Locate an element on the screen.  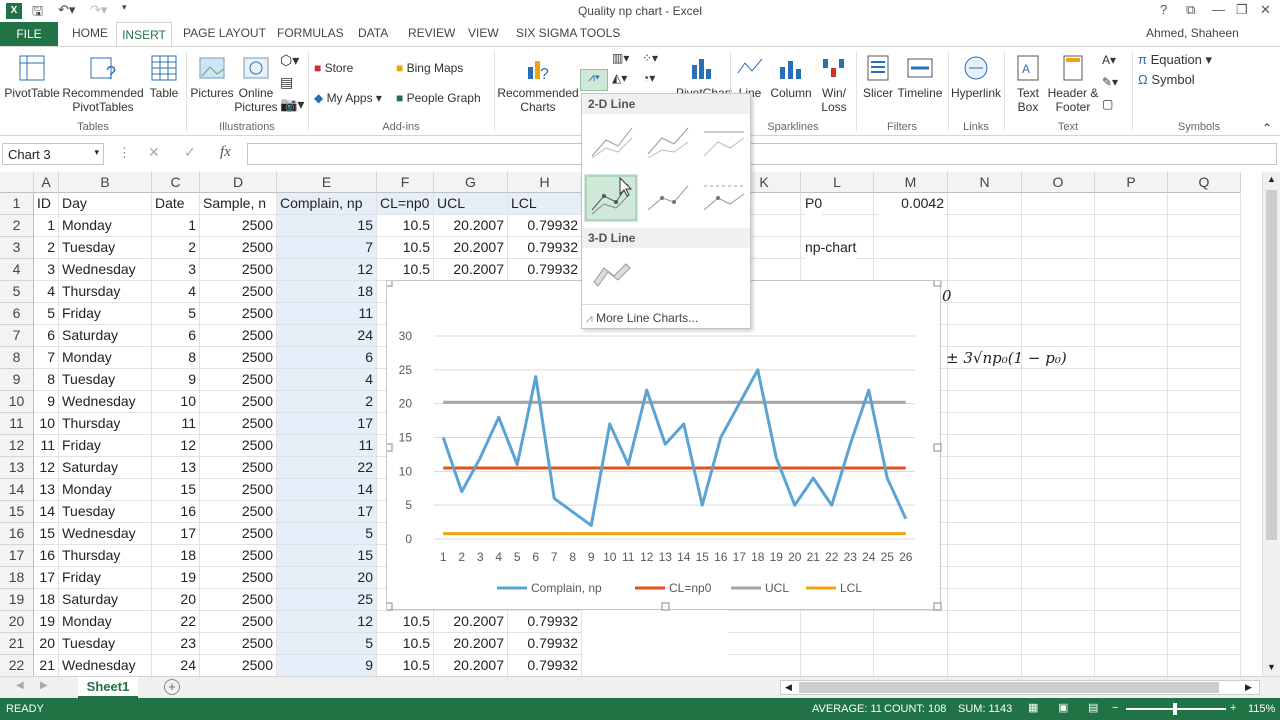
save-icon: 🖫 is located at coordinates (37, 13).